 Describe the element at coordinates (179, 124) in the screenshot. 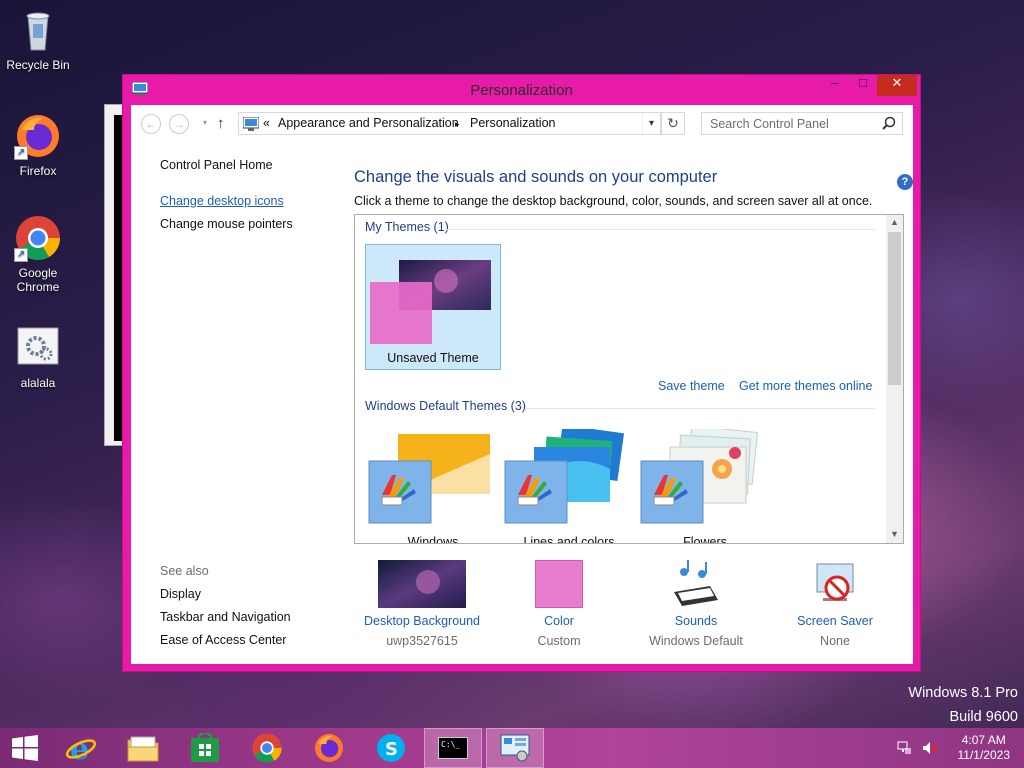

I see `forward-button: →` at that location.